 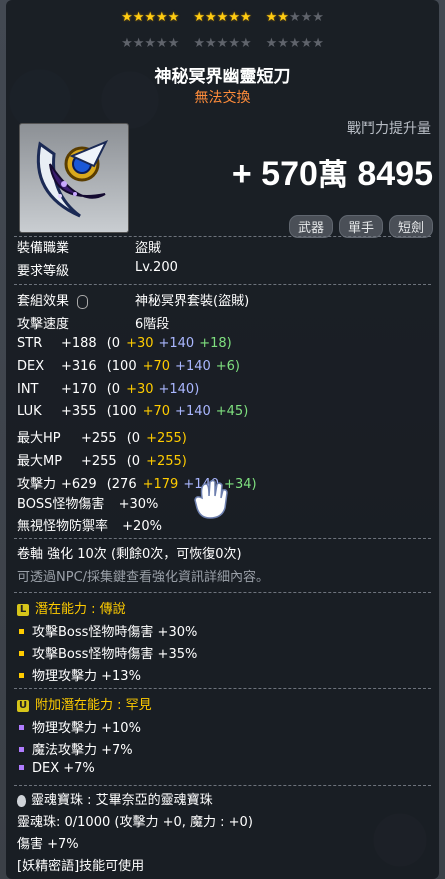 I want to click on potential-line: 物理攻擊力 +13%, so click(x=79, y=674).